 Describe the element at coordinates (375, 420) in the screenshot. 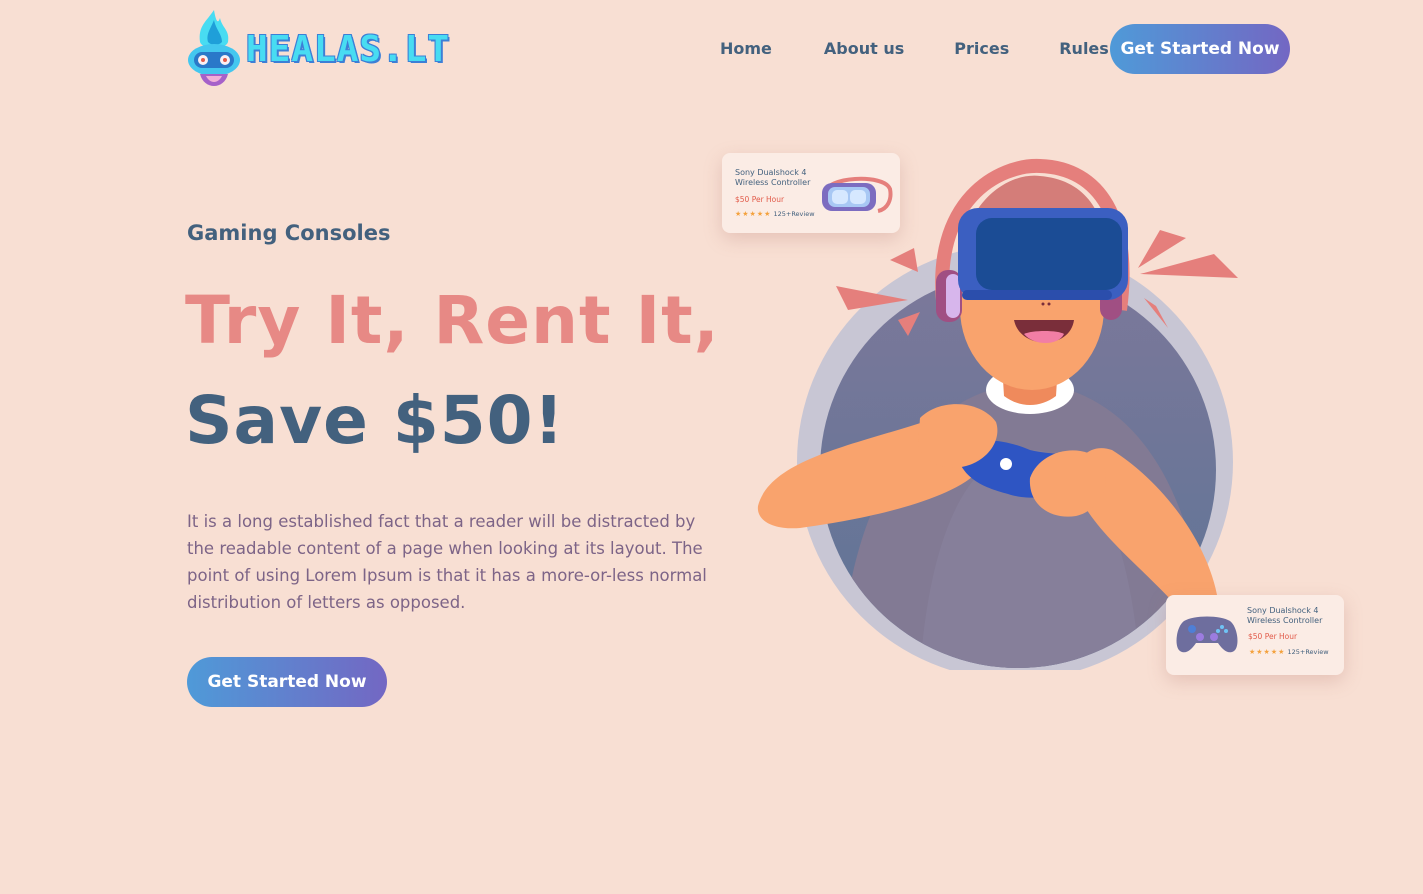

I see `hero-headline-line2: Save $50!` at that location.